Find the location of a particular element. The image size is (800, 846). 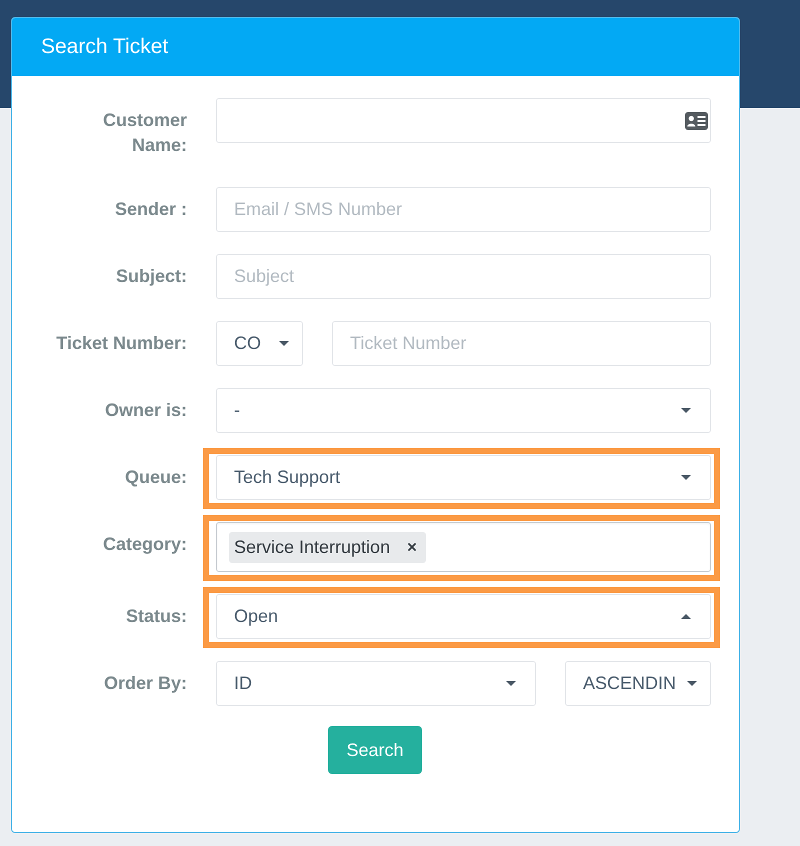

field-label: Queue: is located at coordinates (155, 477).